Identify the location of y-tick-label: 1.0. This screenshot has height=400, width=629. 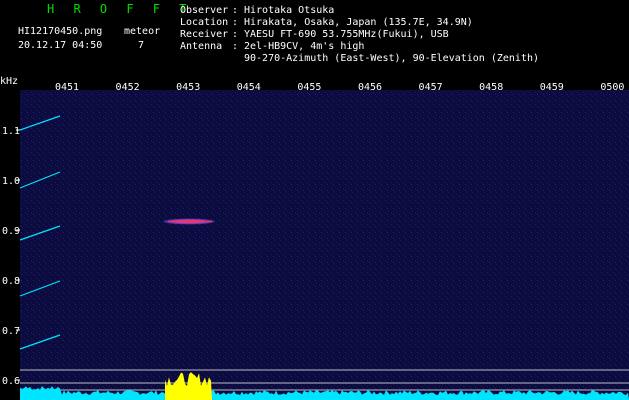
(11, 181).